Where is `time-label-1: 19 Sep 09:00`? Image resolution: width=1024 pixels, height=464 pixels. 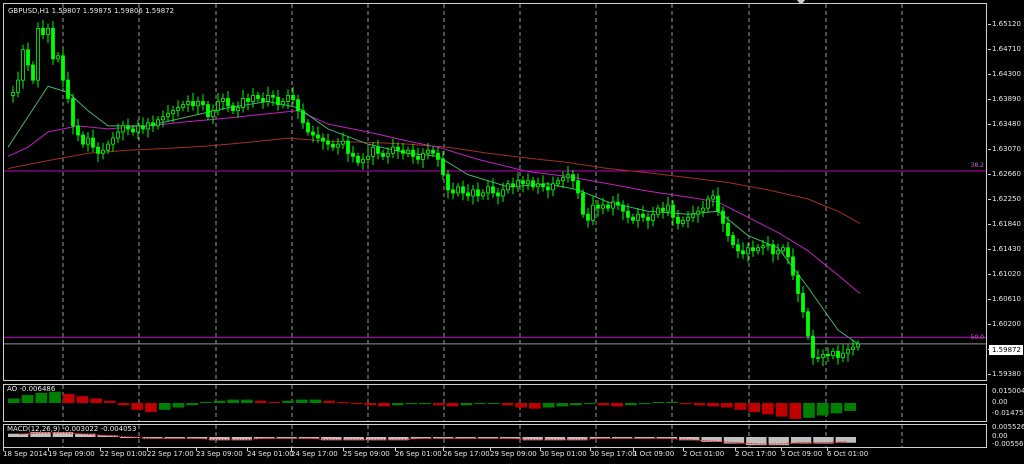
time-label-1: 19 Sep 09:00 is located at coordinates (71, 454).